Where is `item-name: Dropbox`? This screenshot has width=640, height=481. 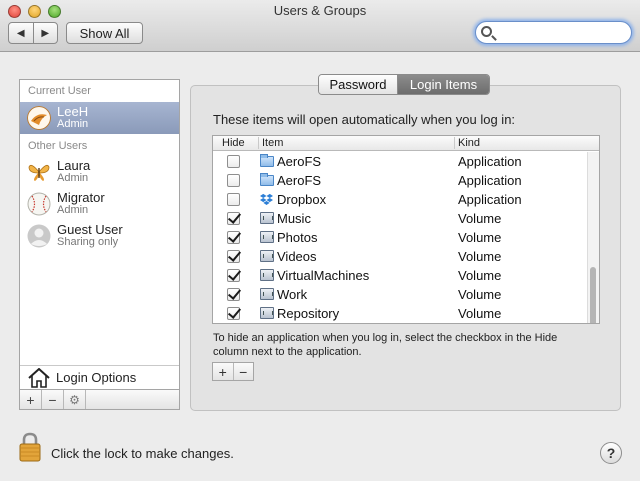
item-name: Dropbox is located at coordinates (302, 199).